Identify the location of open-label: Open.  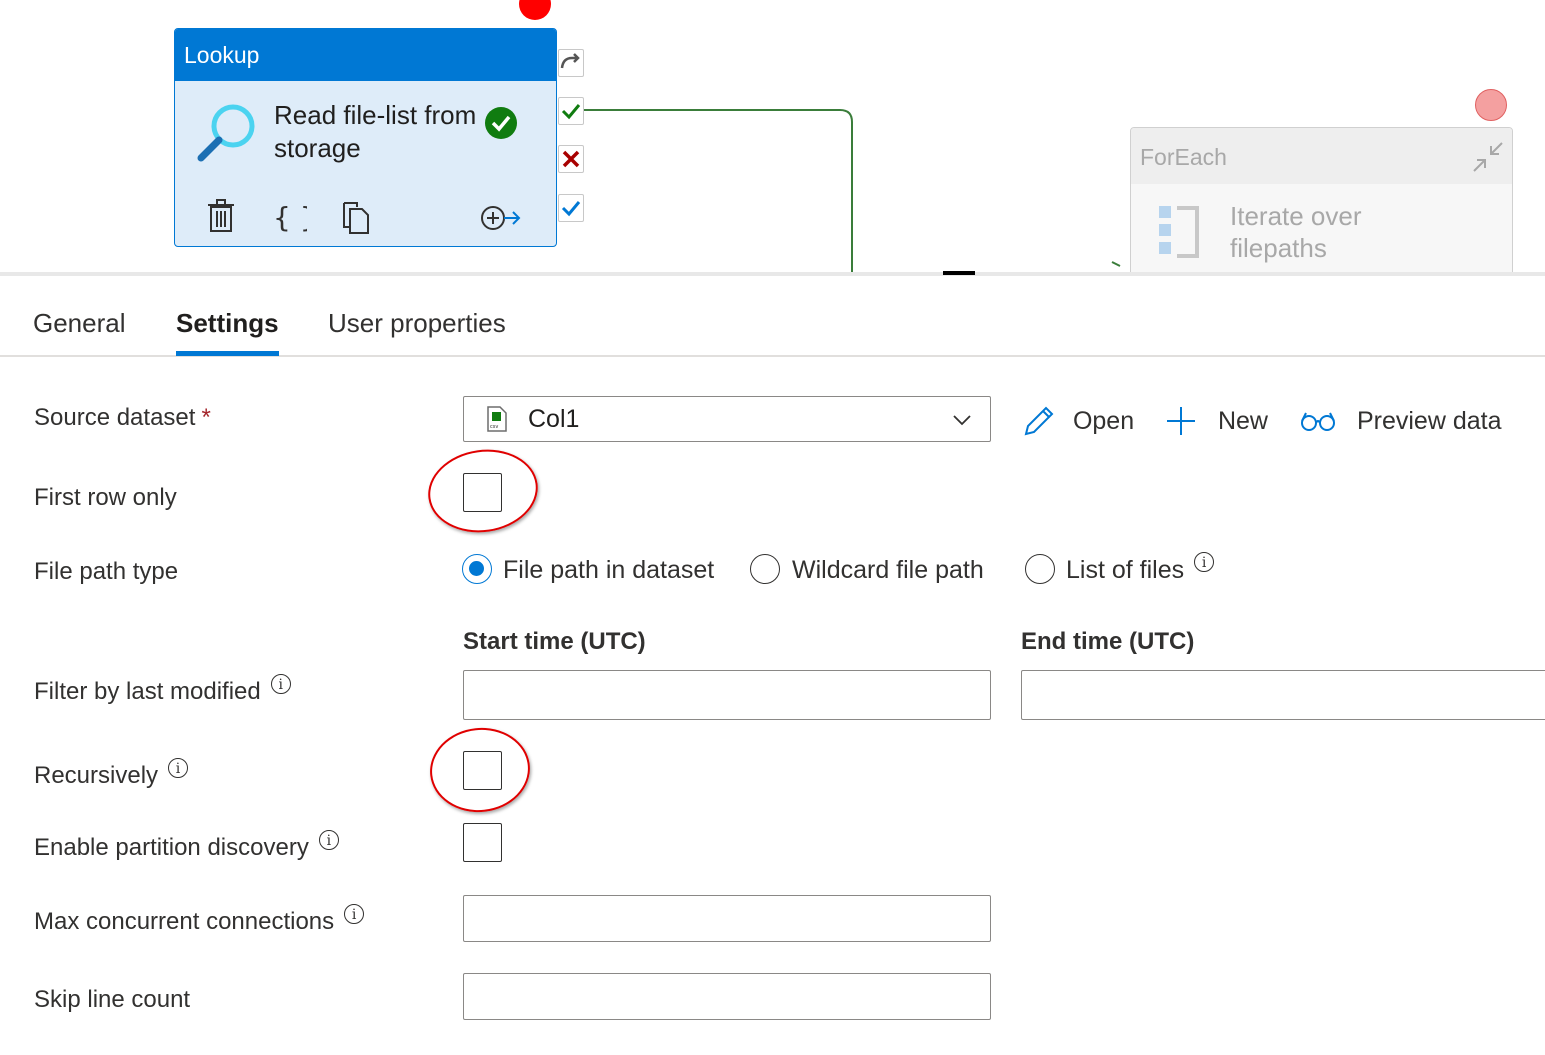
(1103, 421).